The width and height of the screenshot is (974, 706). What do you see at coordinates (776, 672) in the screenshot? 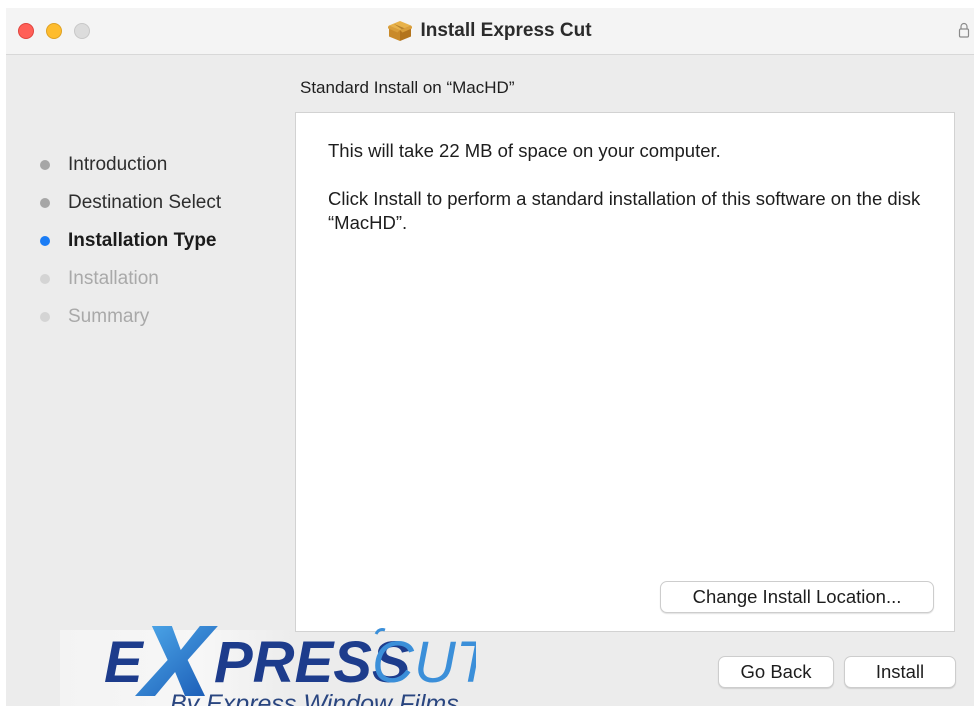
I see `go-back-button: Go Back` at bounding box center [776, 672].